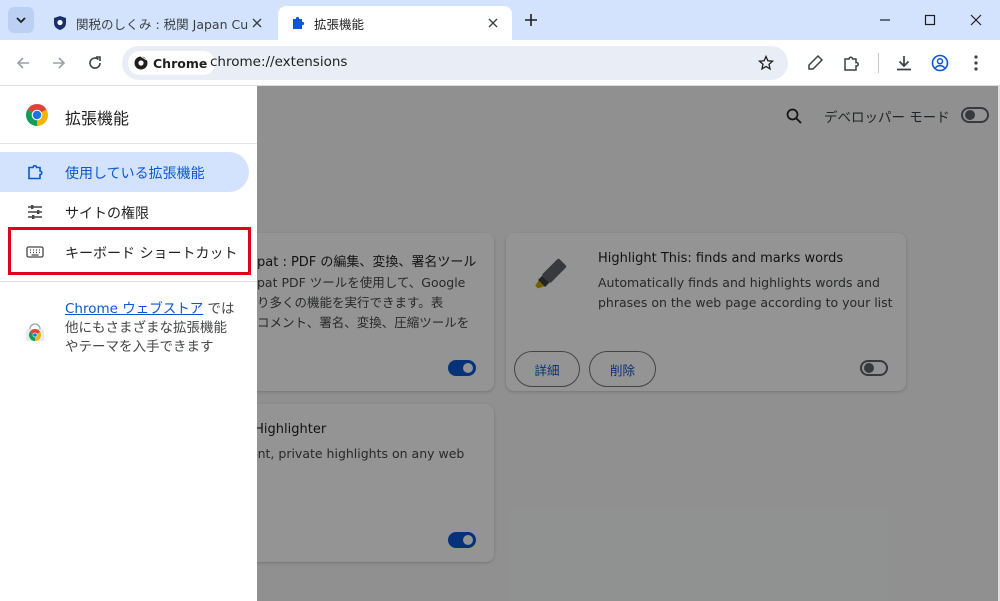 The image size is (1000, 601). I want to click on back-button, so click(23, 63).